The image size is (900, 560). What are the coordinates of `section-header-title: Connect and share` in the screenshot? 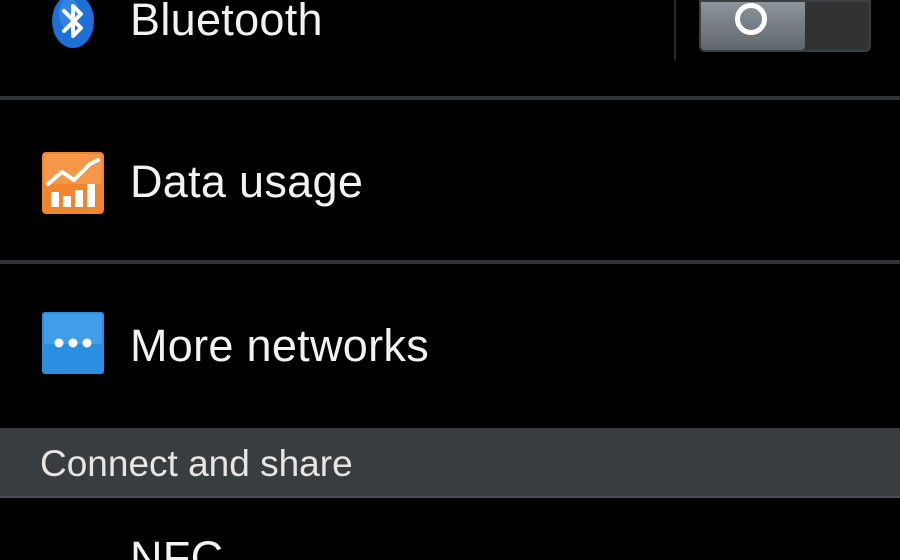 It's located at (196, 463).